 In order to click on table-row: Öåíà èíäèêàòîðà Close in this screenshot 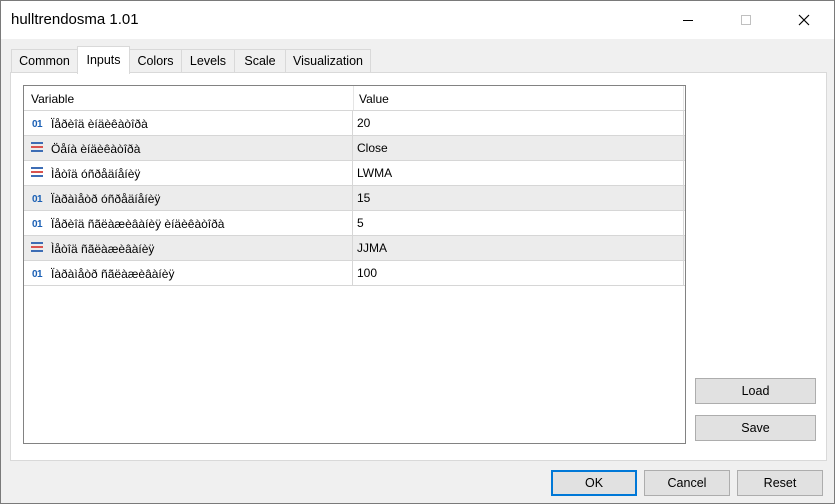, I will do `click(354, 147)`.